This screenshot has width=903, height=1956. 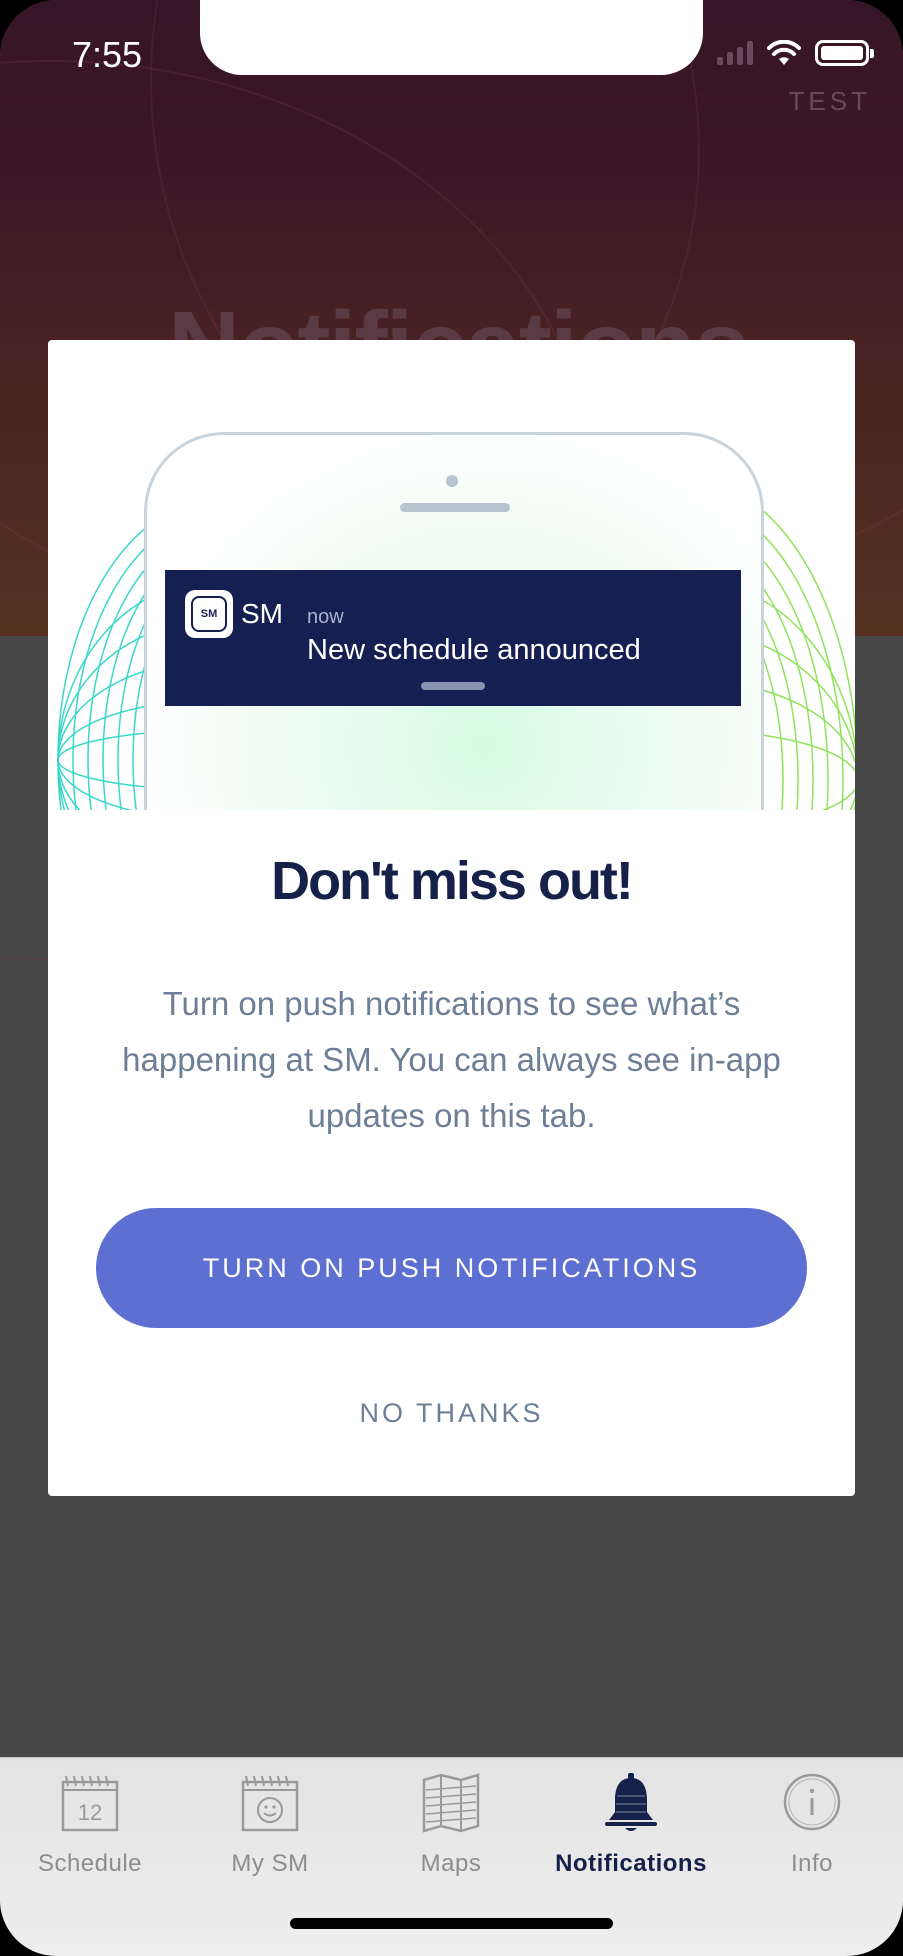 What do you see at coordinates (451, 1923) in the screenshot?
I see `home-indicator` at bounding box center [451, 1923].